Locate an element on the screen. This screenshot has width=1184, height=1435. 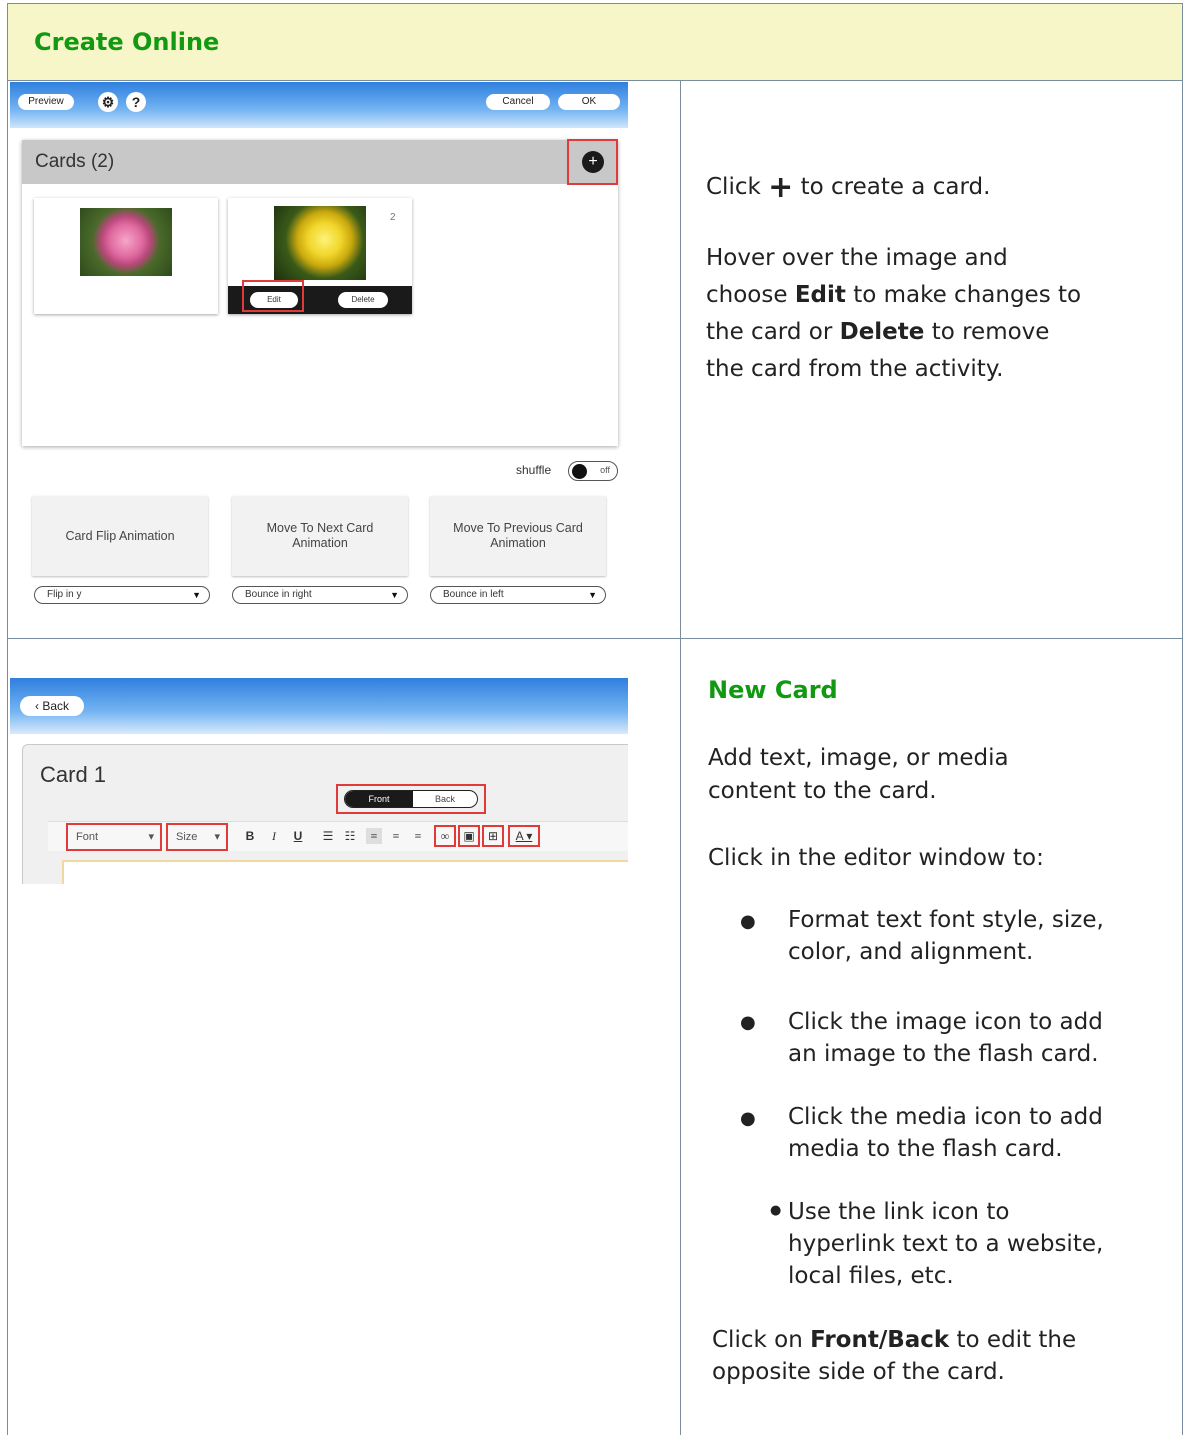
card-thumbnail is located at coordinates (126, 256).